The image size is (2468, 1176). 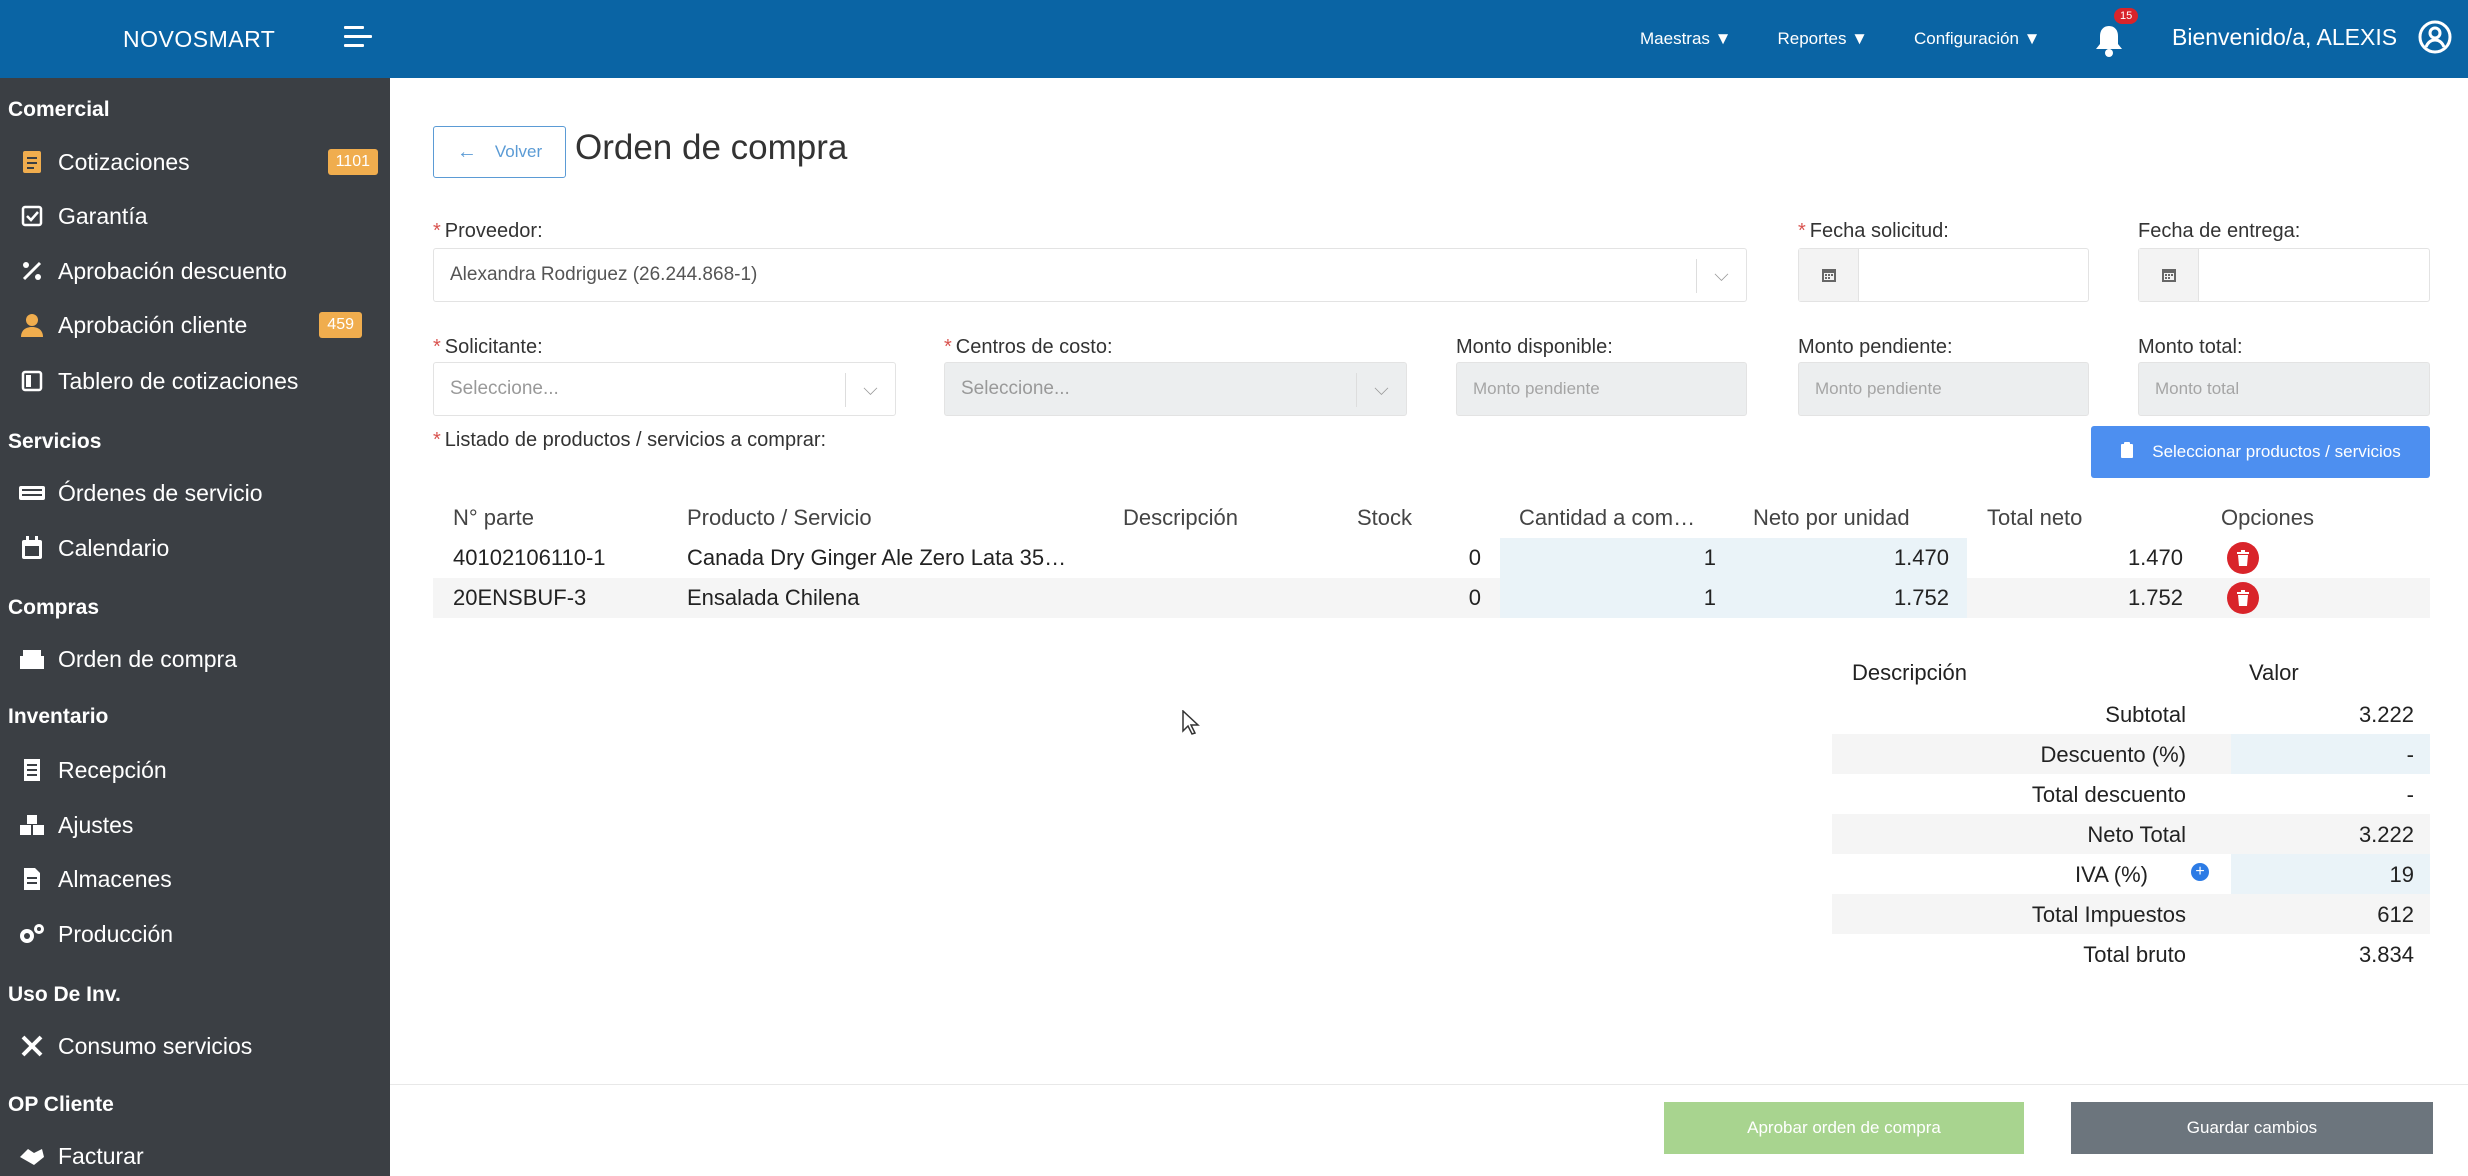 What do you see at coordinates (1474, 557) in the screenshot?
I see `cell-stock: 0` at bounding box center [1474, 557].